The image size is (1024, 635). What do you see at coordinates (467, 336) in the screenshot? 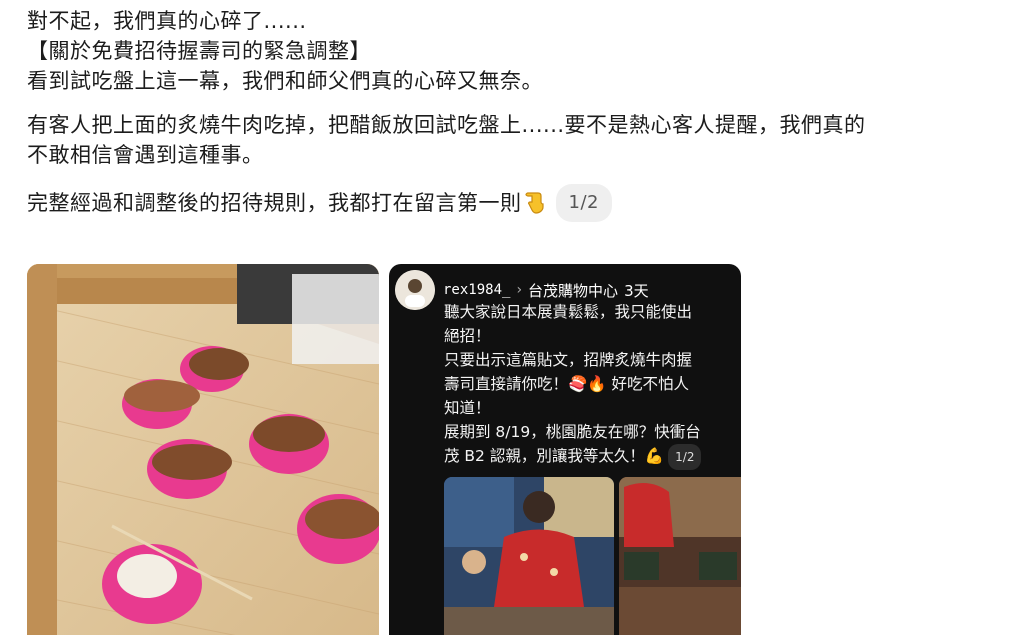
I see `ig-caption-line: 絕招！` at bounding box center [467, 336].